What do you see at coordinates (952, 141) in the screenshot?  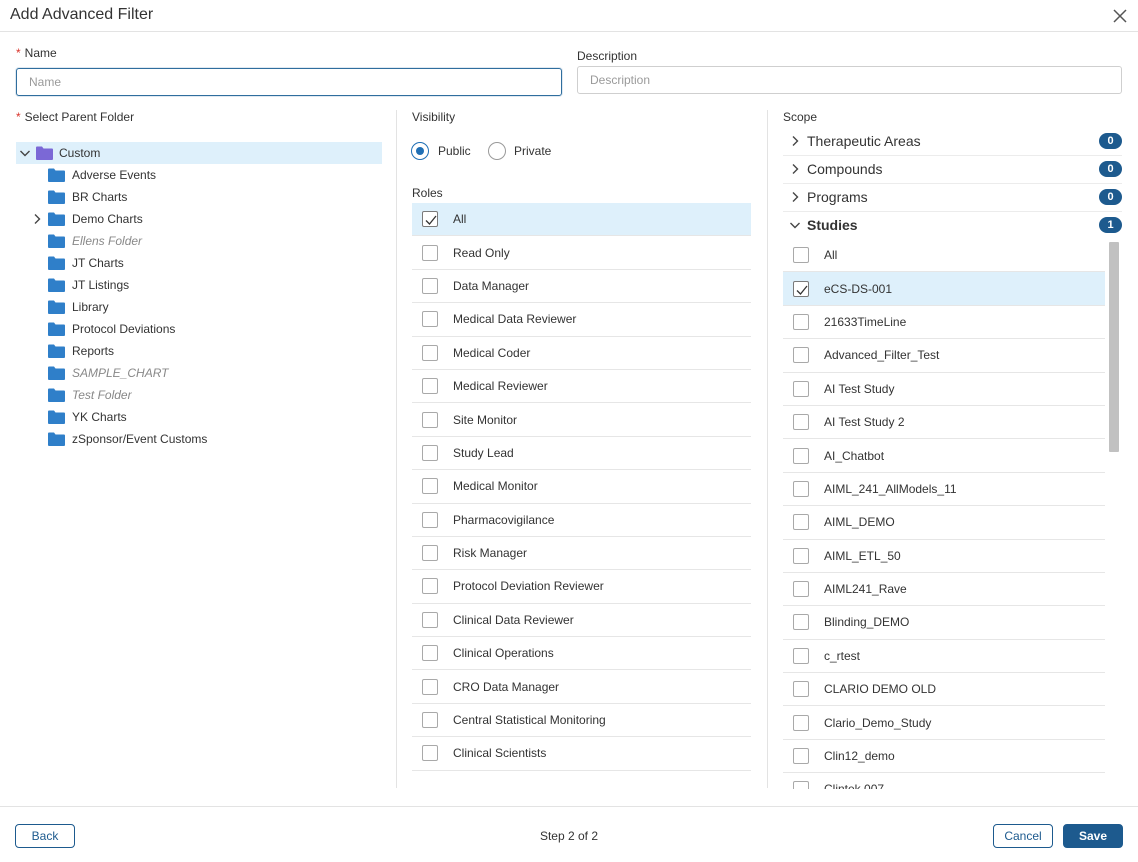 I see `scope-section-therapeutic-areas: Therapeutic Areas 0` at bounding box center [952, 141].